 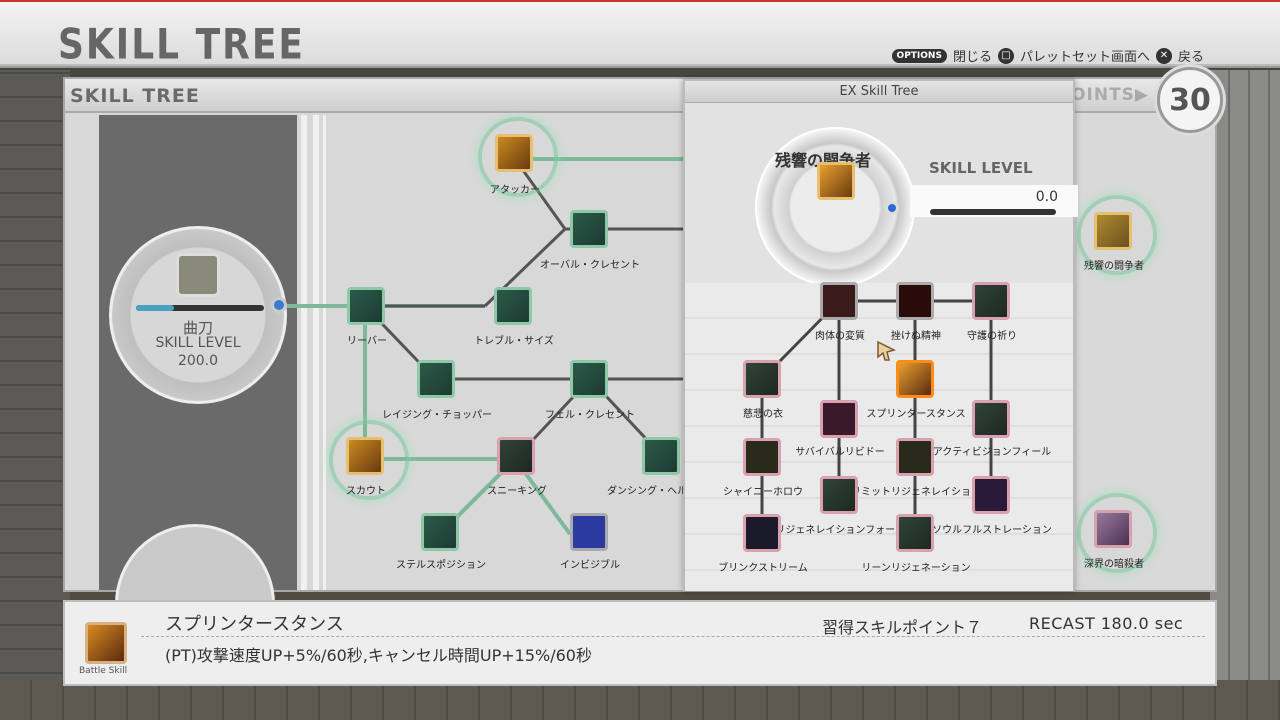 I want to click on slash-skill-icon, so click(x=366, y=306).